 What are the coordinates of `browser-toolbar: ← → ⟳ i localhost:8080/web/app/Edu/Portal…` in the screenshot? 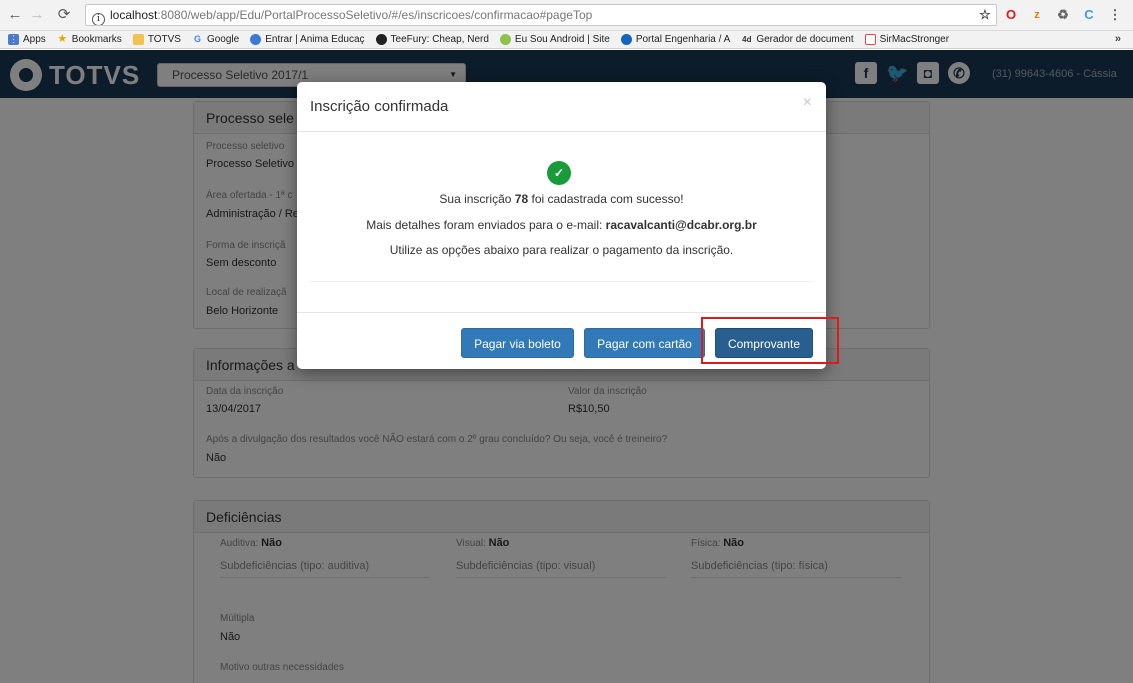 It's located at (566, 15).